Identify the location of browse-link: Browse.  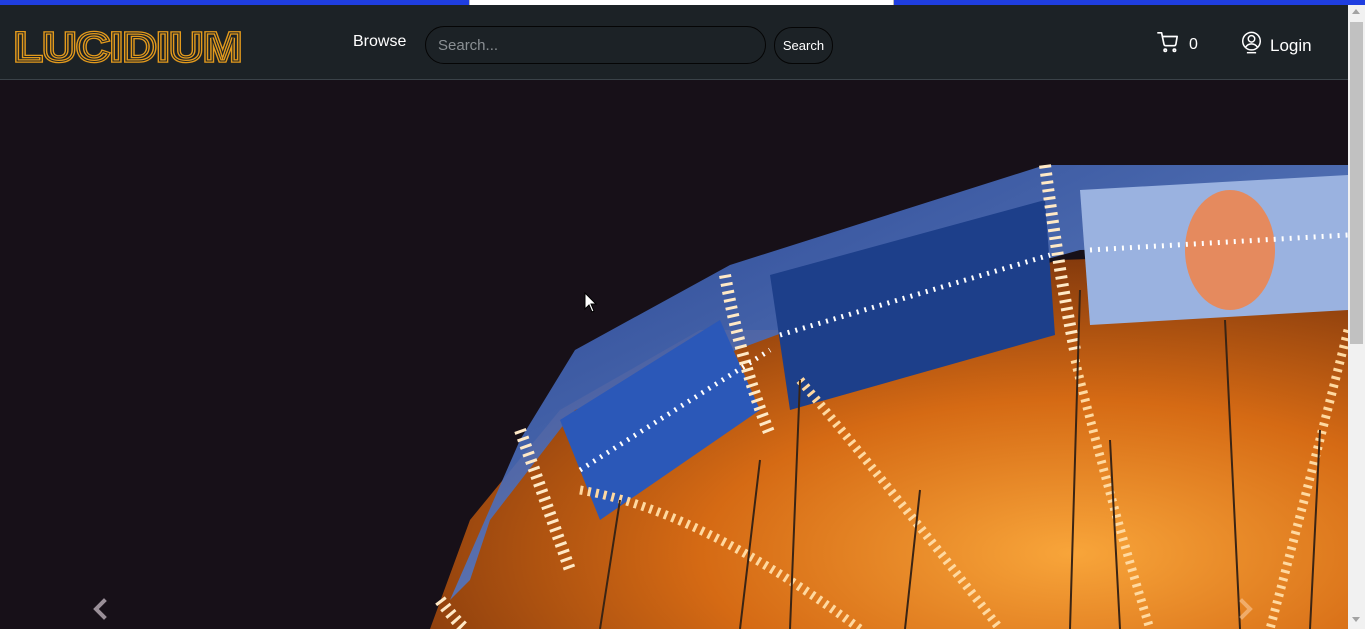
(379, 42).